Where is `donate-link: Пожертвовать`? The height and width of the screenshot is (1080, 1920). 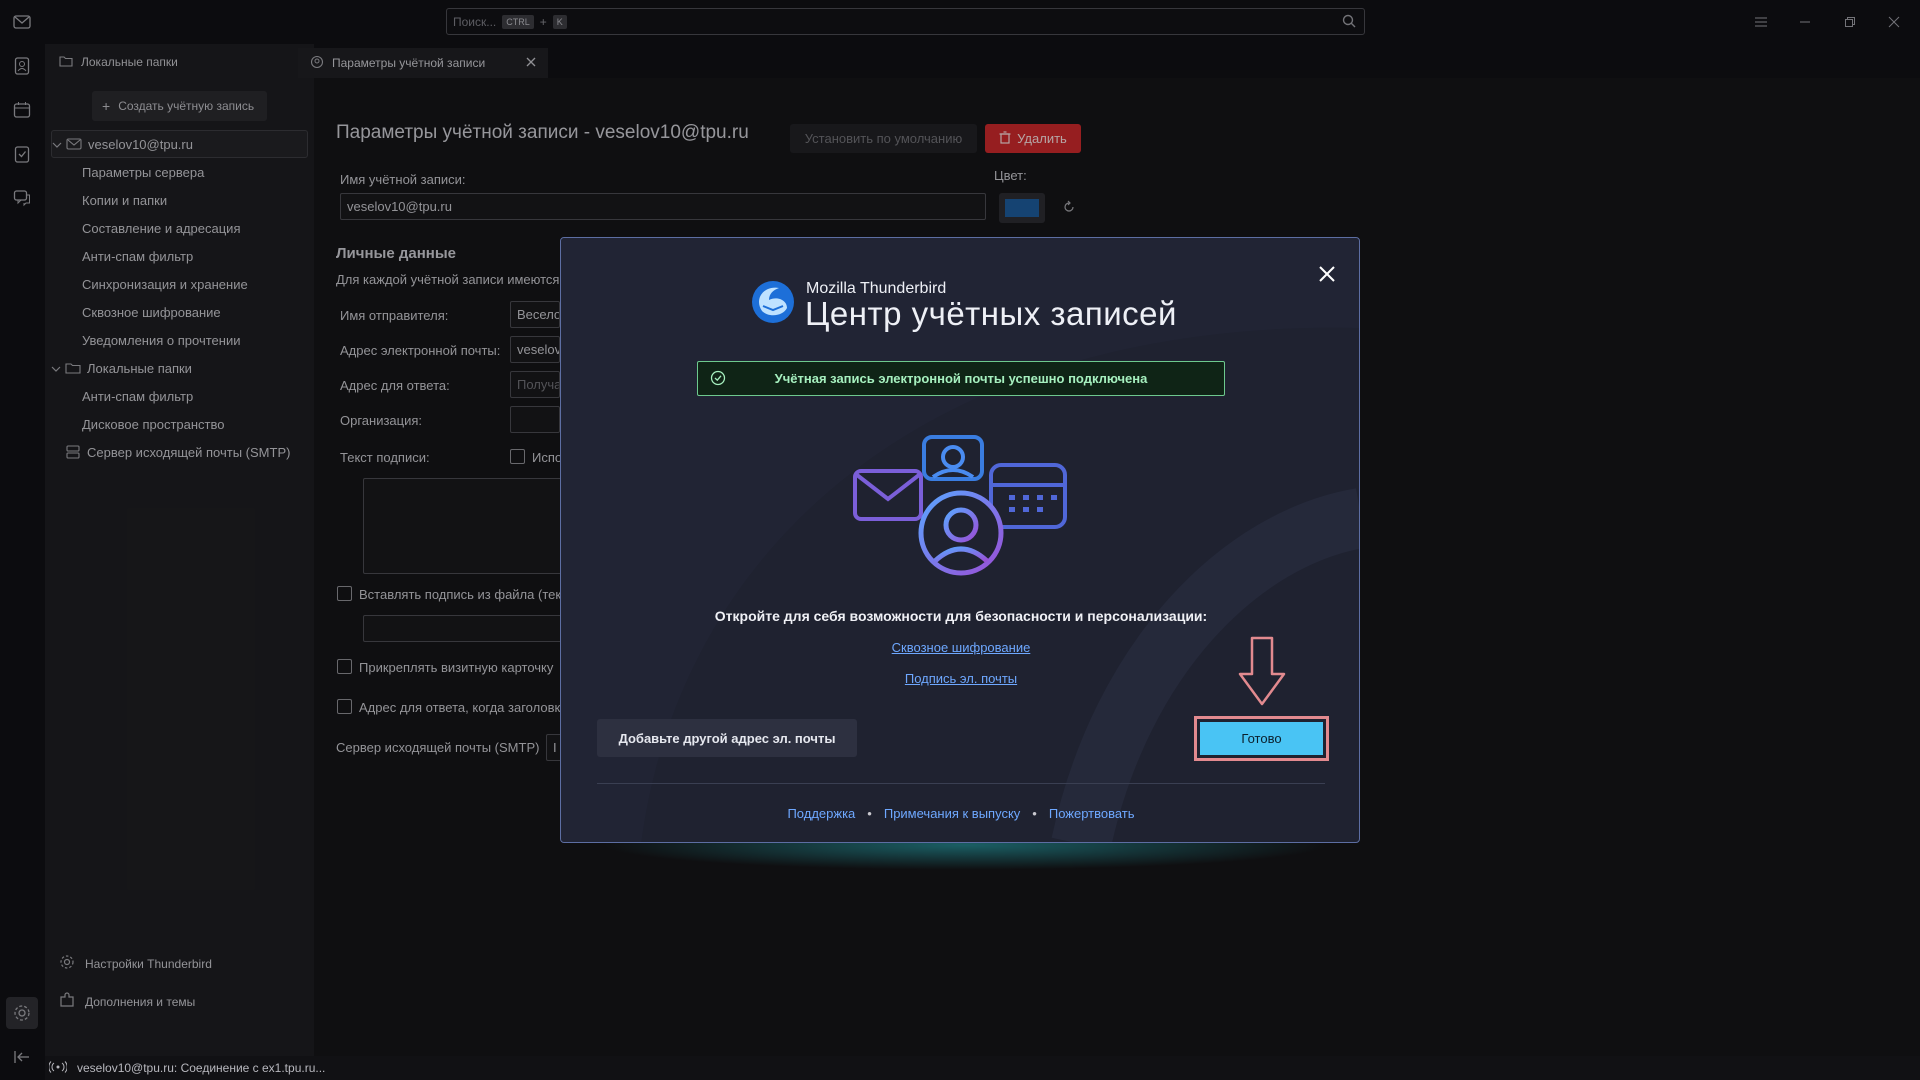
donate-link: Пожертвовать is located at coordinates (1092, 813).